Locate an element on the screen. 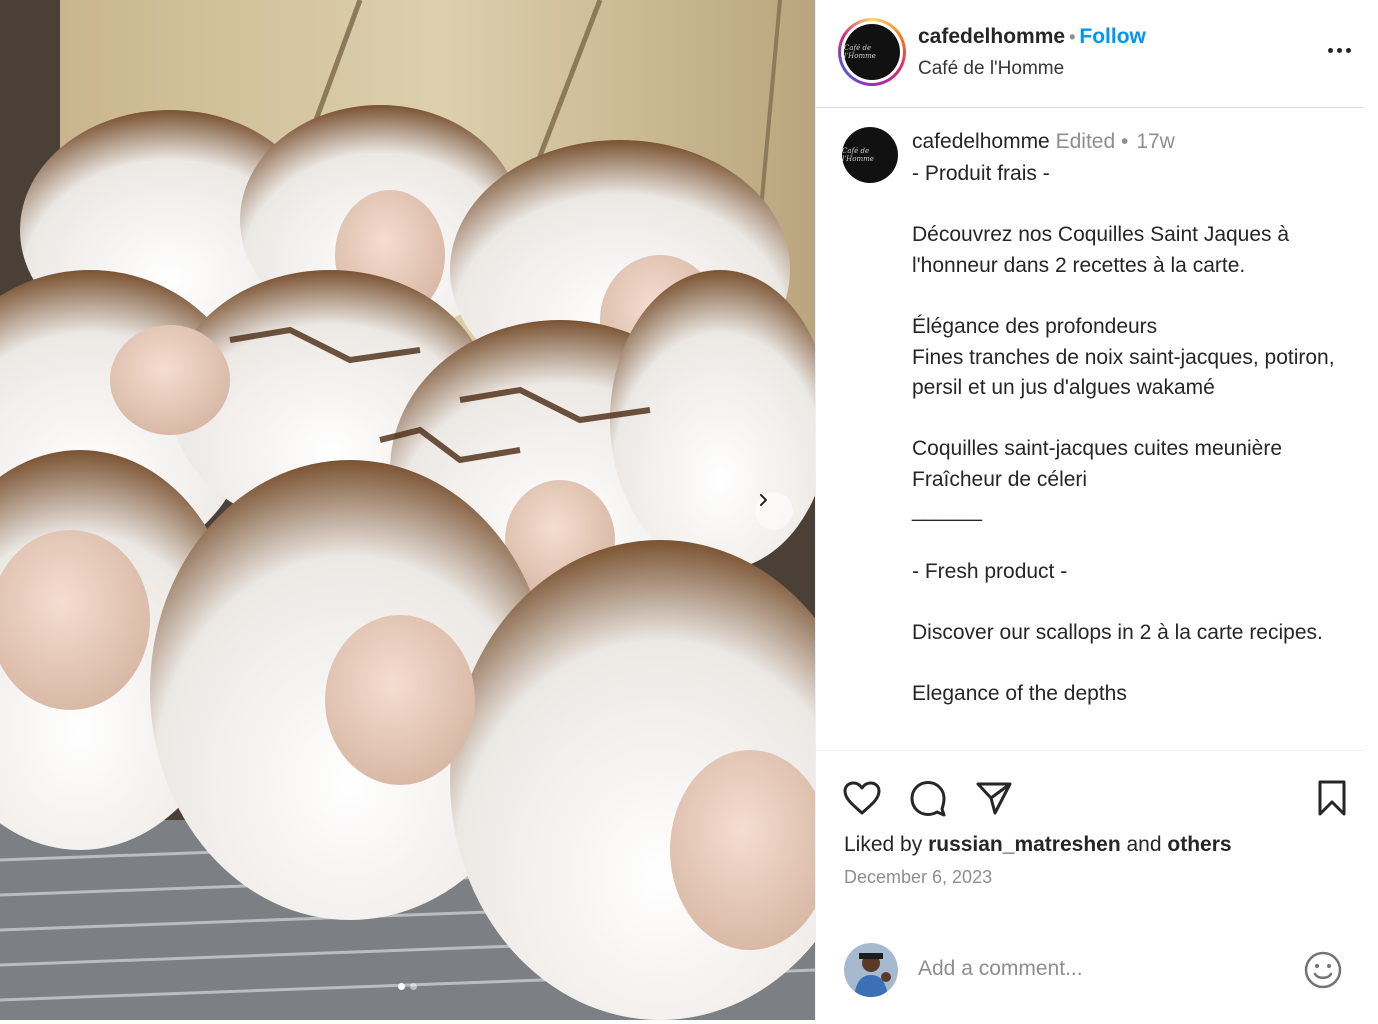 The height and width of the screenshot is (1024, 1378). caption-line: Fraîcheur de céleri is located at coordinates (1000, 479).